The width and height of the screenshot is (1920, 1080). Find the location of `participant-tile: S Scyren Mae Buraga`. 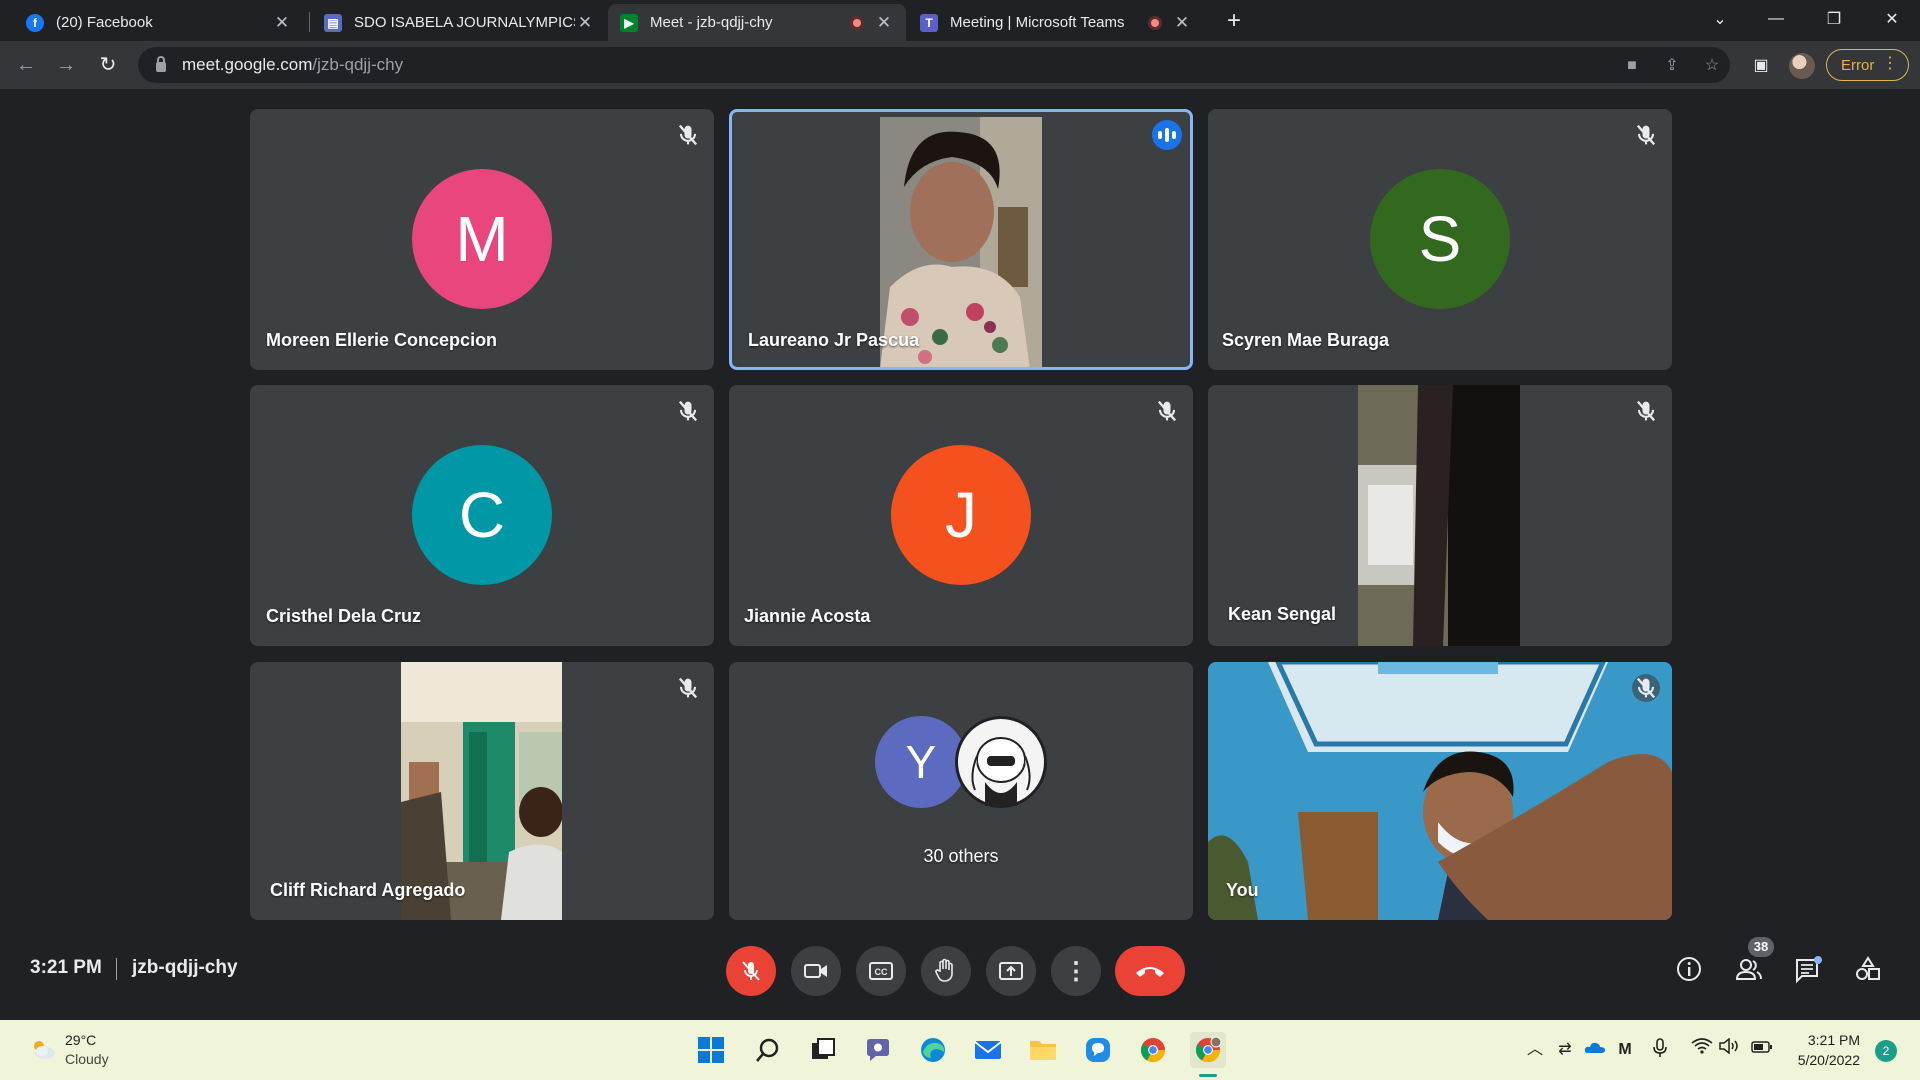

participant-tile: S Scyren Mae Buraga is located at coordinates (1440, 239).